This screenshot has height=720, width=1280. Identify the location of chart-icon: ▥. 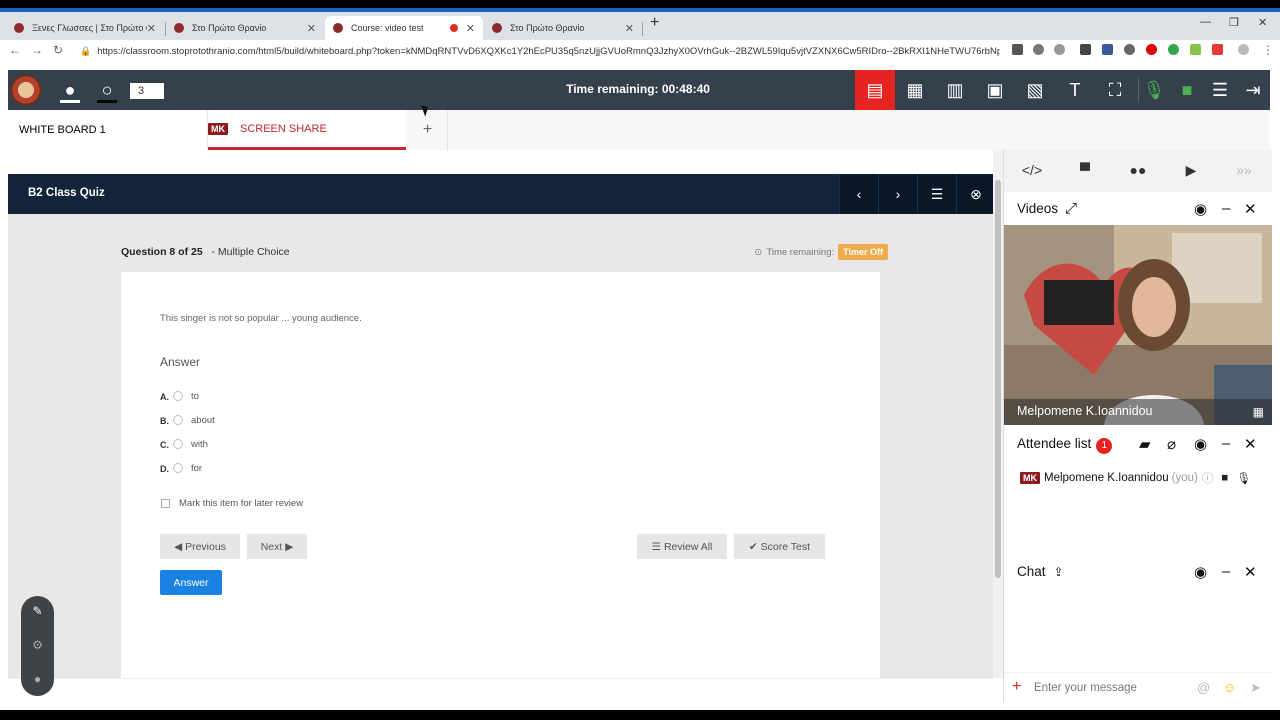
(955, 90).